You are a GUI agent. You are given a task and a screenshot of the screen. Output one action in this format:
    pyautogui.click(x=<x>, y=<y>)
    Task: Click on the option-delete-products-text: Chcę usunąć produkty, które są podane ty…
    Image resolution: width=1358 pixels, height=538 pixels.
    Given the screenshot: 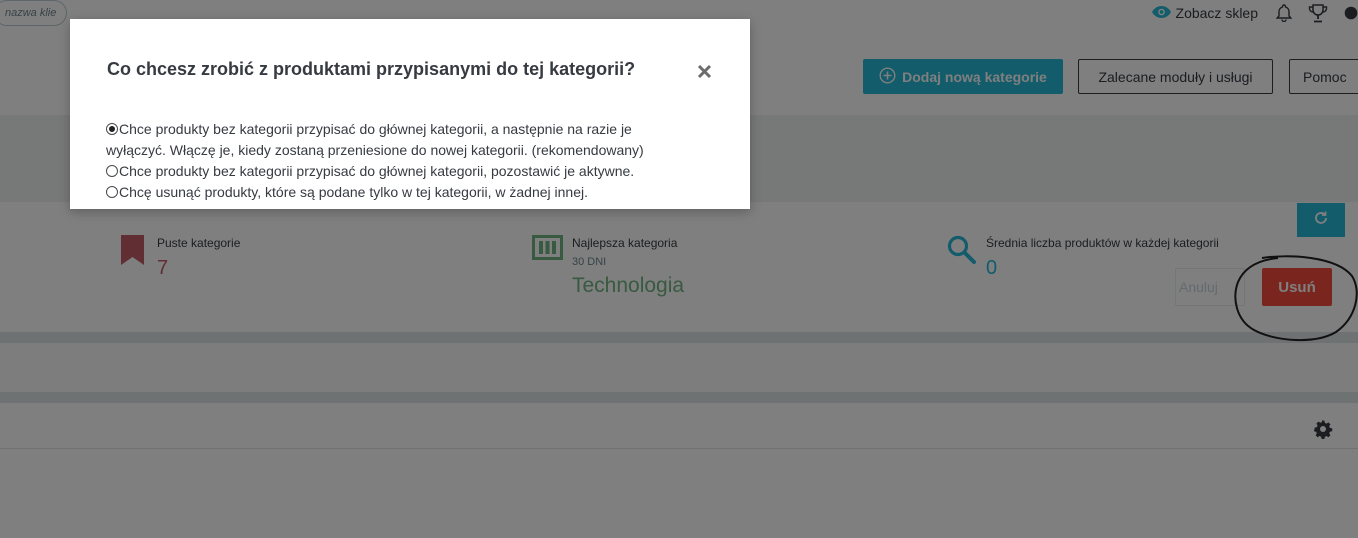 What is the action you would take?
    pyautogui.click(x=353, y=192)
    